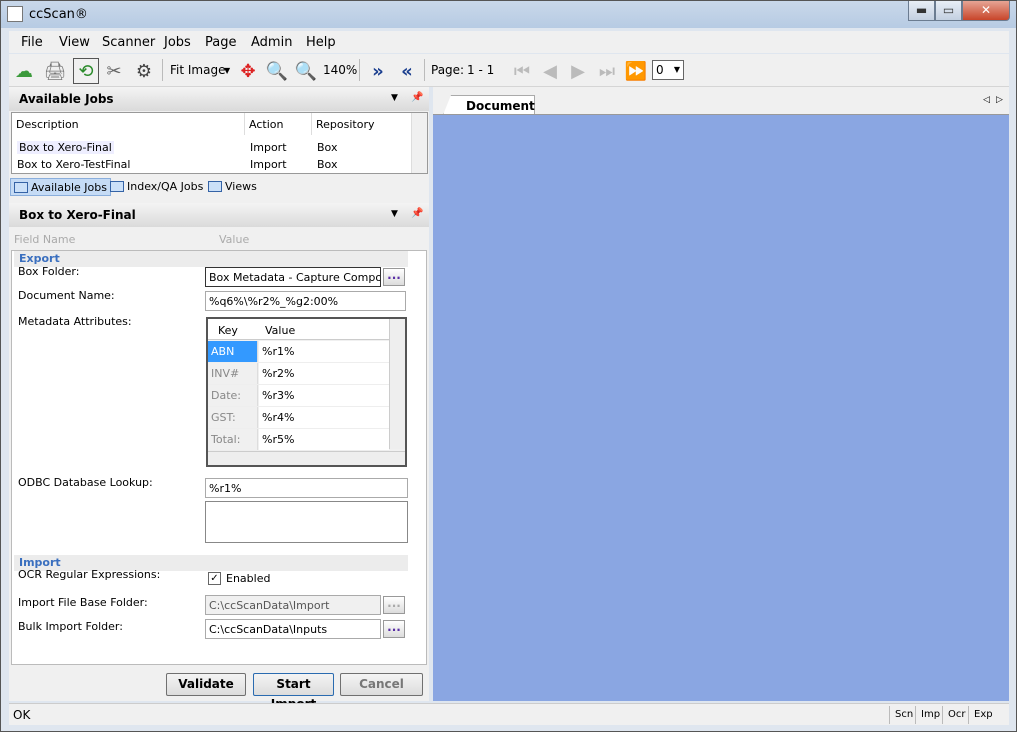 The image size is (1017, 732). What do you see at coordinates (986, 100) in the screenshot?
I see `tab-scroll-left-icon: ◁` at bounding box center [986, 100].